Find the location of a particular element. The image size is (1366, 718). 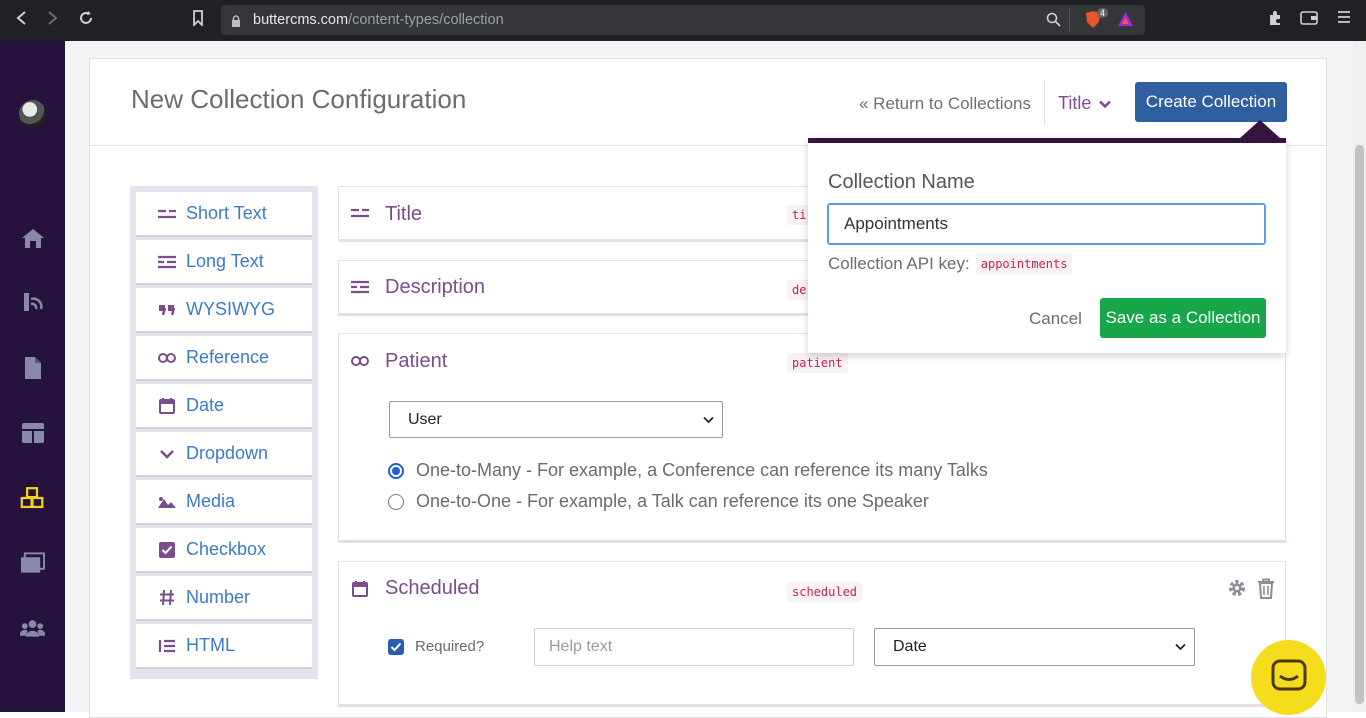

field-name: Title is located at coordinates (404, 214).